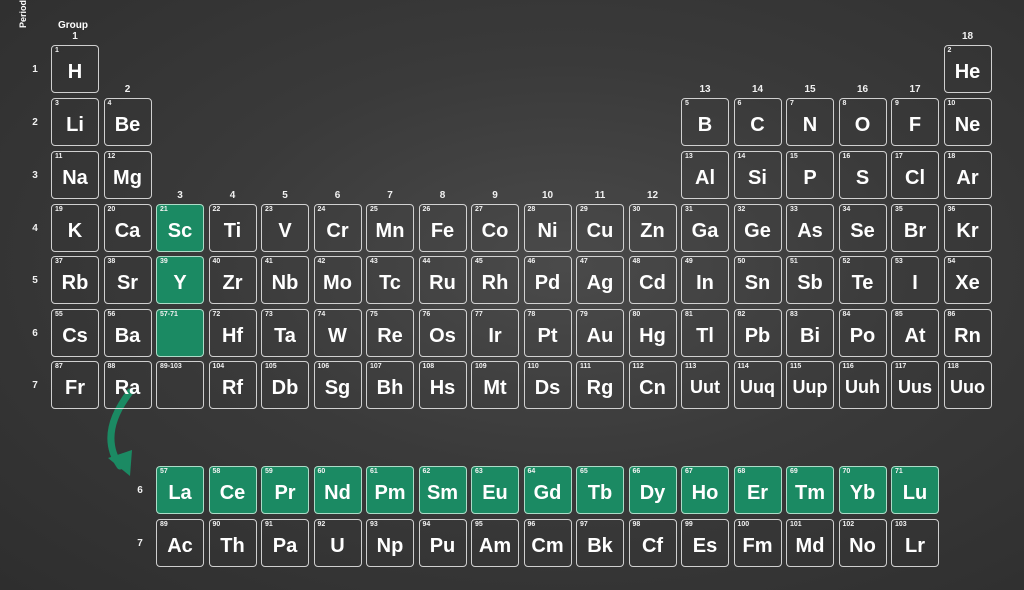 This screenshot has height=590, width=1024. I want to click on atomic-number: 41, so click(269, 261).